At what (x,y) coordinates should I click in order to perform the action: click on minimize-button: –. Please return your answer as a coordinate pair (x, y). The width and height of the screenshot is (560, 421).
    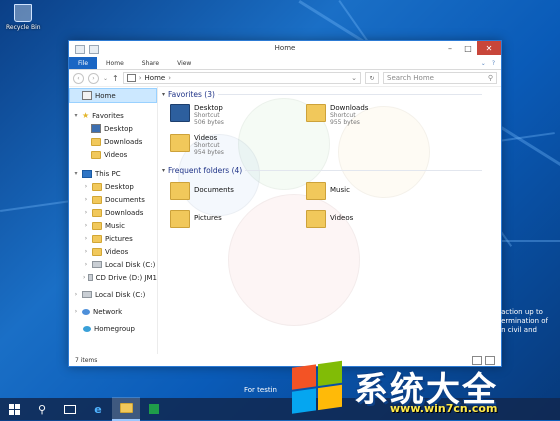
    Looking at the image, I should click on (450, 48).